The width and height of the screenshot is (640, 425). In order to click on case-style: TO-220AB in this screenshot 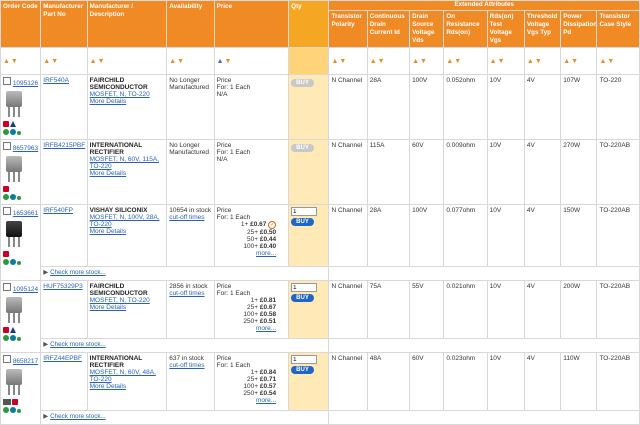, I will do `click(618, 309)`.